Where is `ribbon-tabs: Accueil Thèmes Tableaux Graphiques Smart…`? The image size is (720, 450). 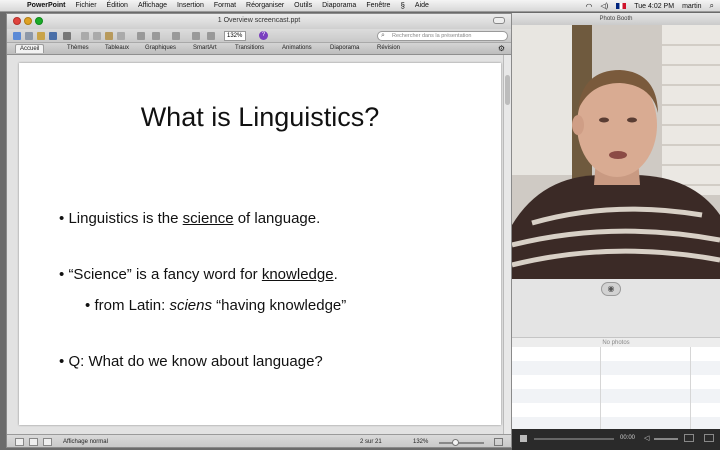 ribbon-tabs: Accueil Thèmes Tableaux Graphiques Smart… is located at coordinates (259, 49).